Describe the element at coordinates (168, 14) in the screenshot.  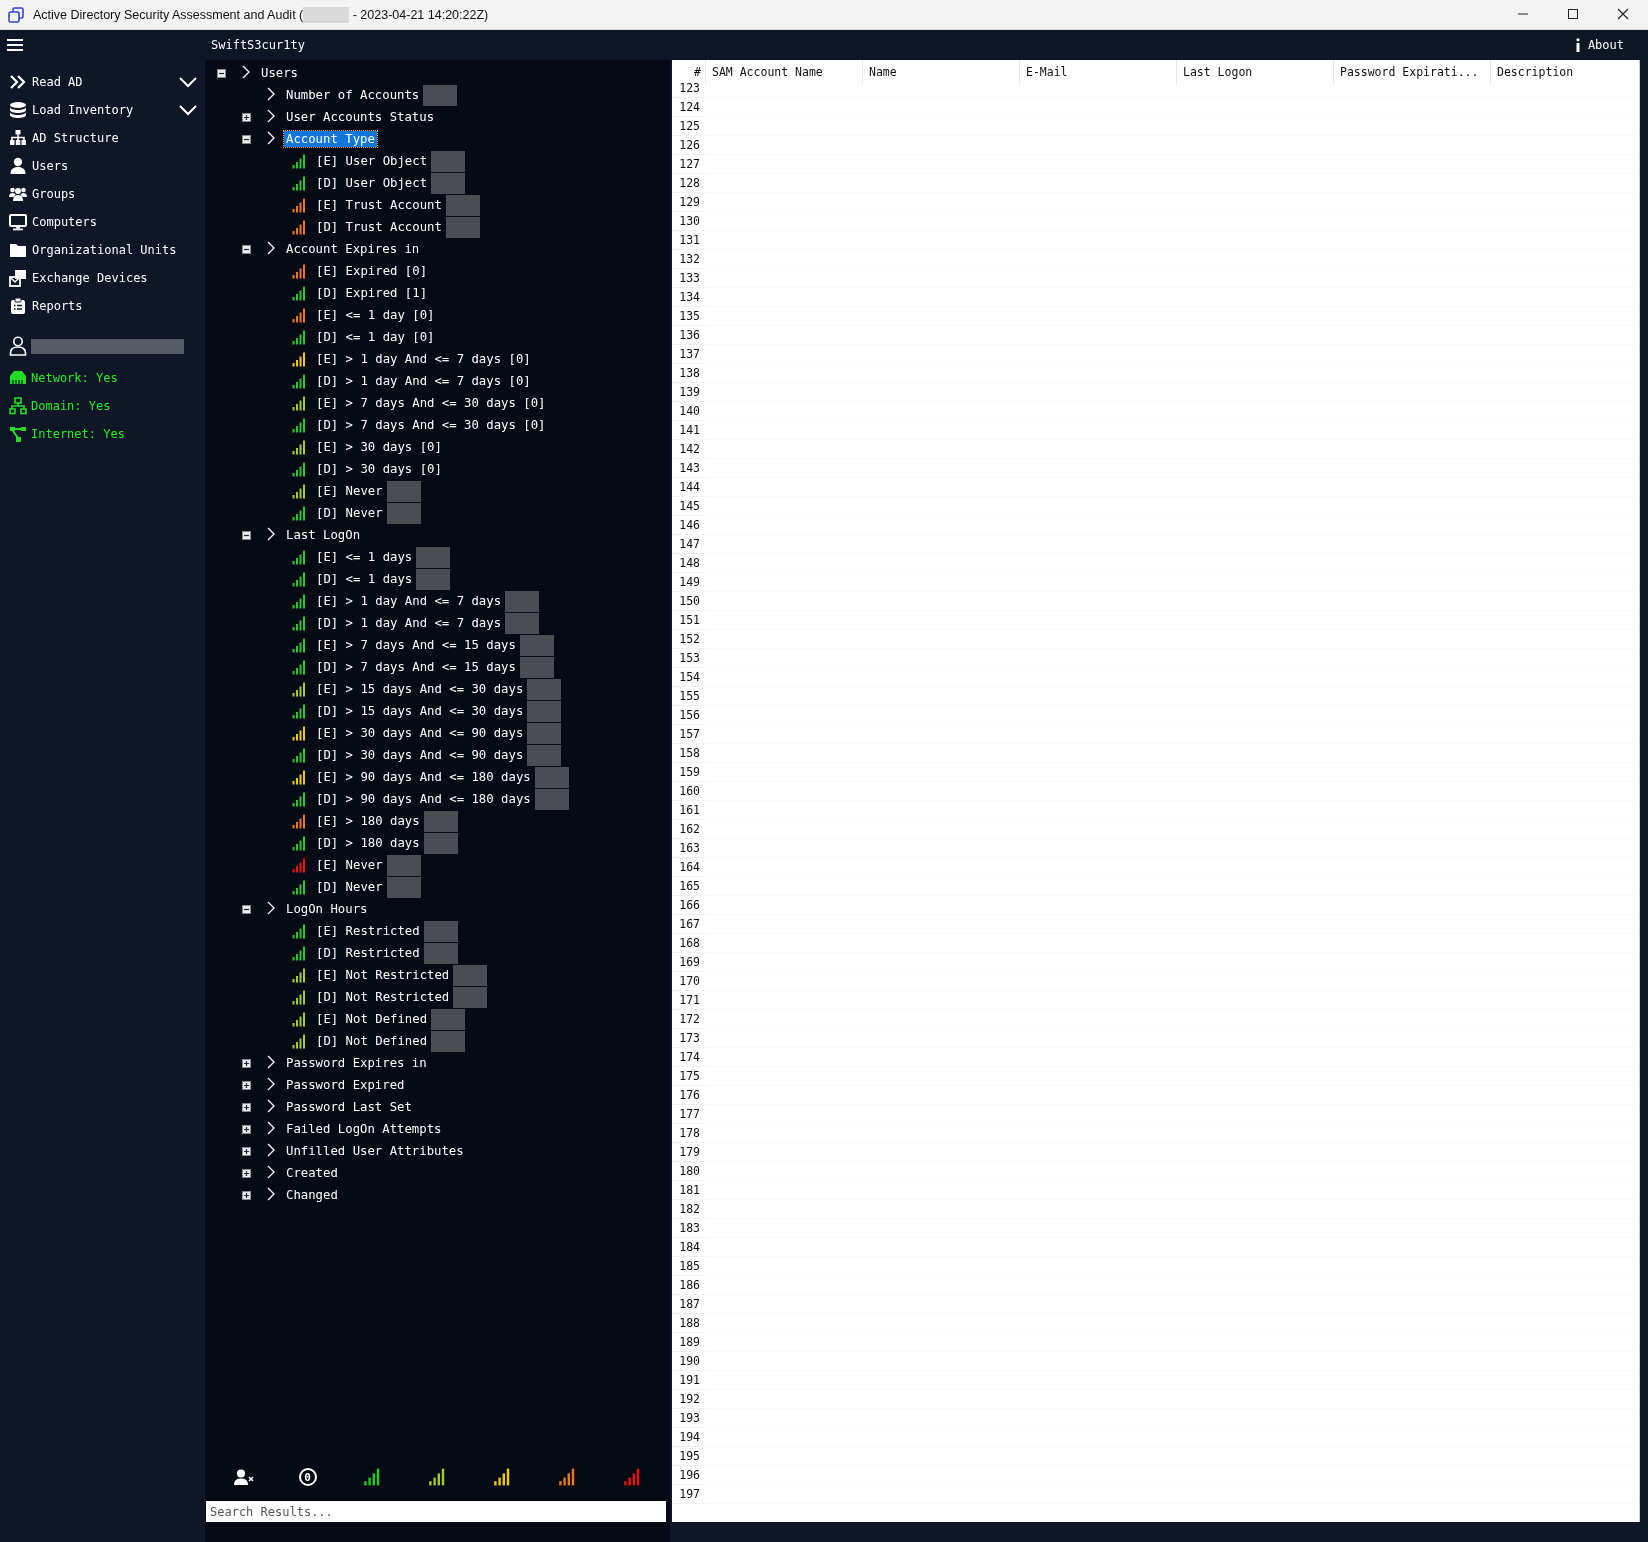
I see `window-title: Active Directory Security Assessment and Audit (` at that location.